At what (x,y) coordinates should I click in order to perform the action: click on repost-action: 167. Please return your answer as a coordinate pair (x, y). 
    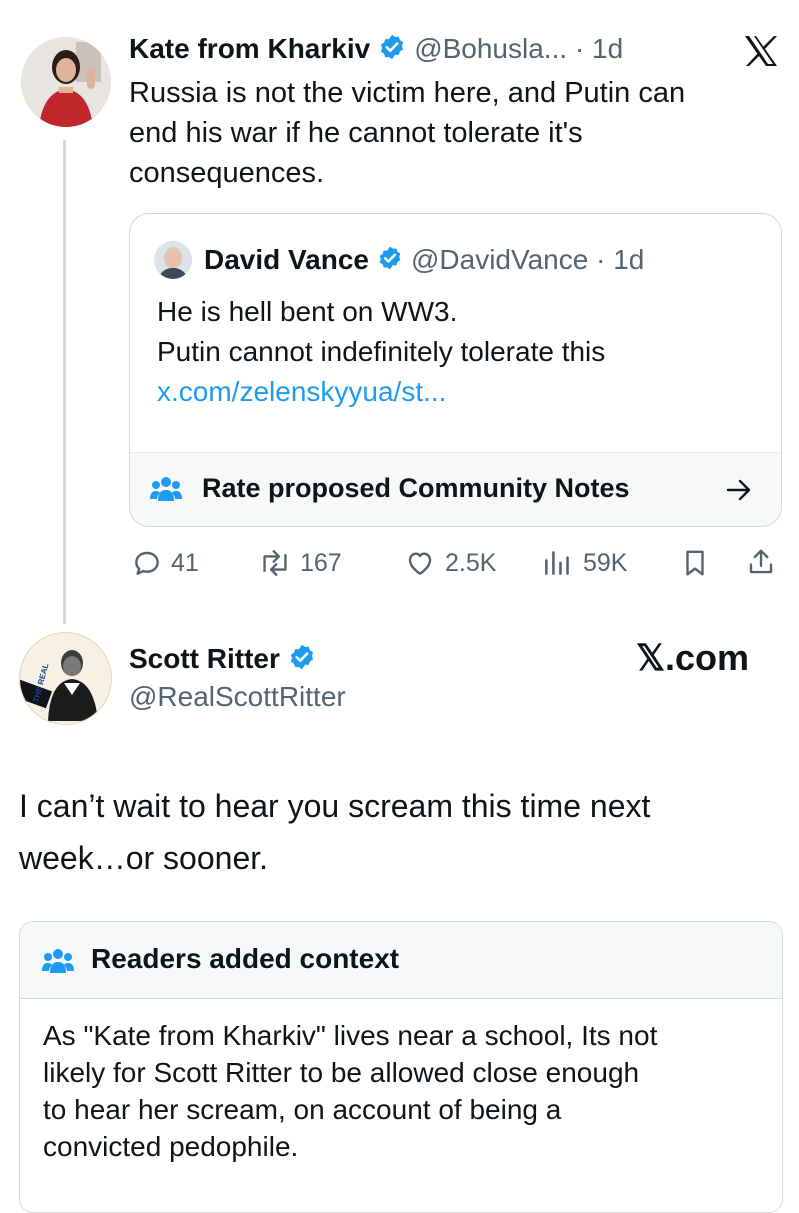
    Looking at the image, I should click on (300, 563).